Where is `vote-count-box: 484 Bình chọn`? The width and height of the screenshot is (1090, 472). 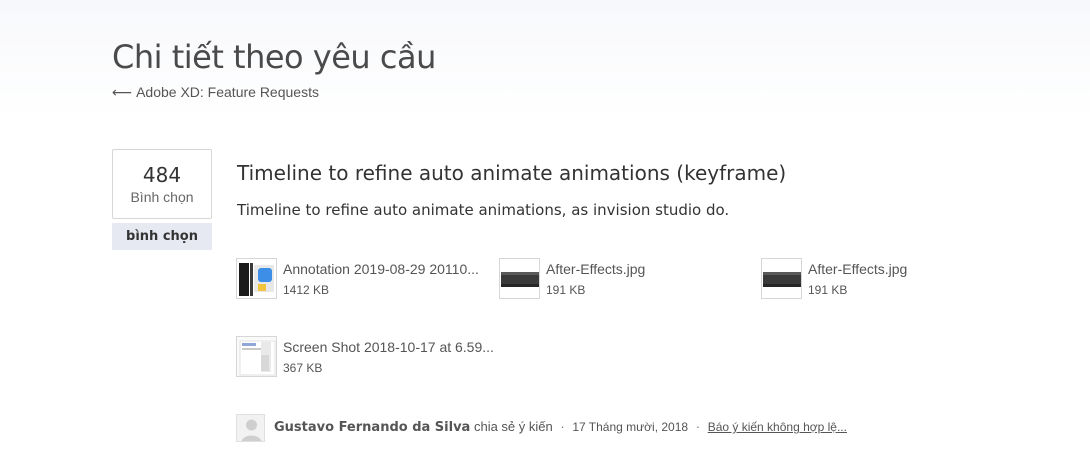 vote-count-box: 484 Bình chọn is located at coordinates (162, 184).